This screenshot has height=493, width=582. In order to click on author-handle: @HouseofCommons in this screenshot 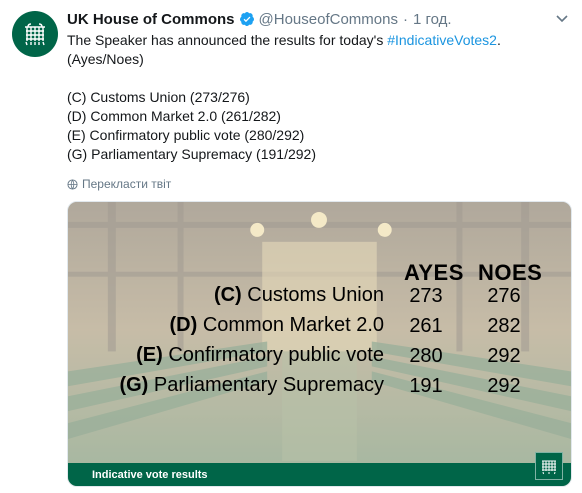, I will do `click(328, 19)`.